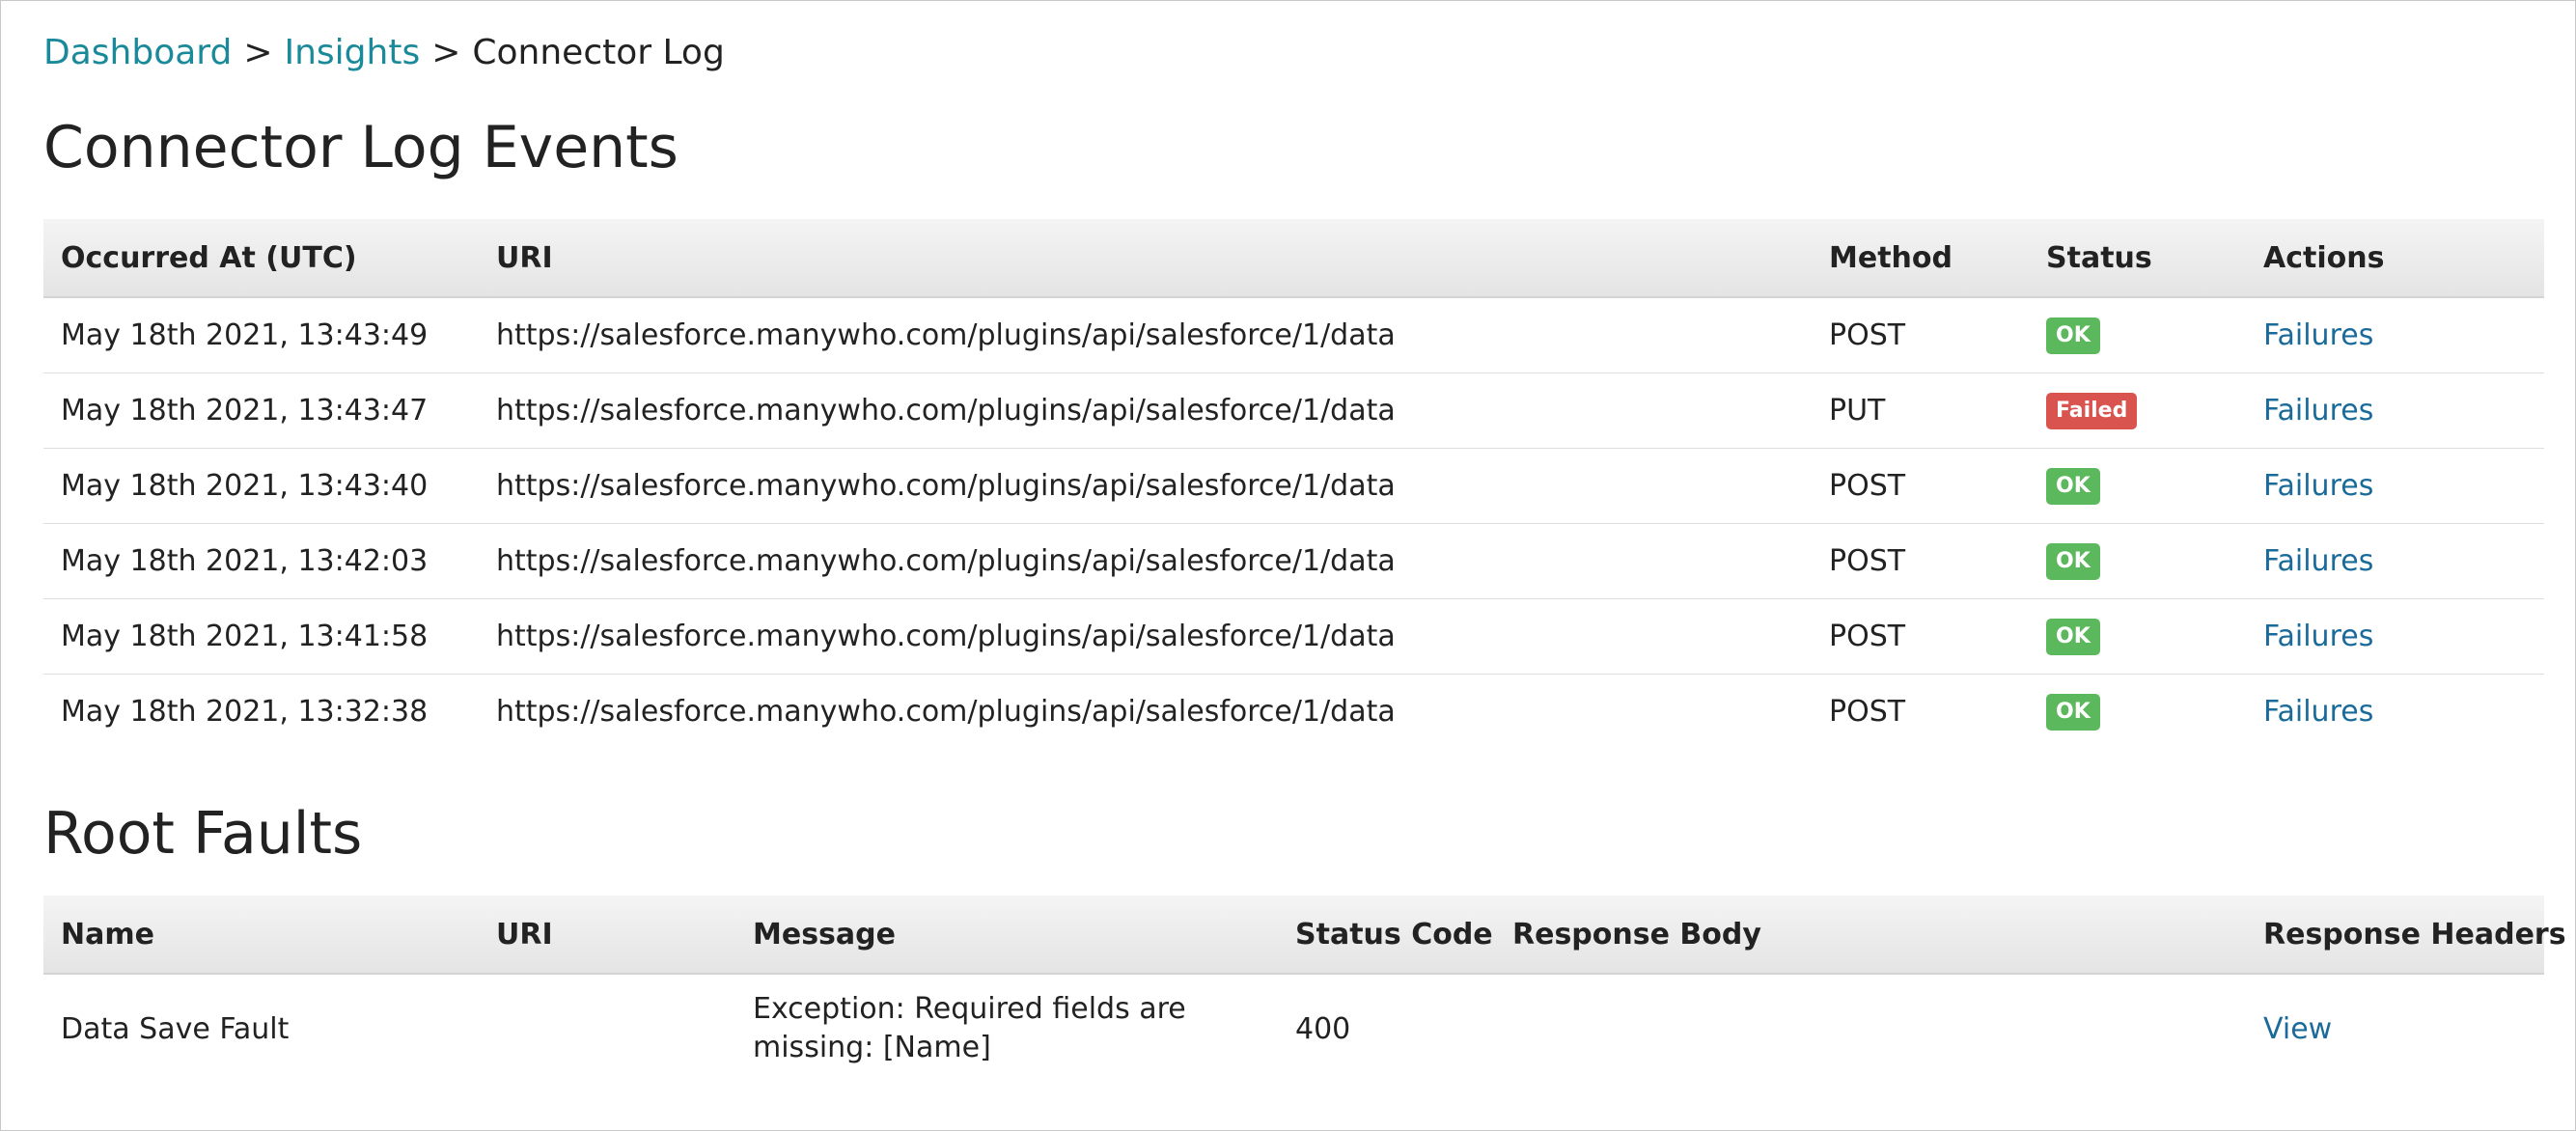  I want to click on col-occurred-at: Occurred At (UTC), so click(261, 258).